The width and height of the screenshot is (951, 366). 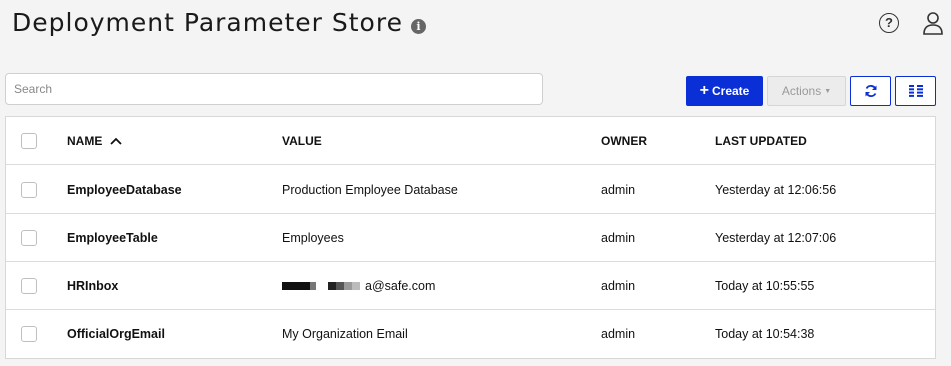 What do you see at coordinates (313, 237) in the screenshot?
I see `row-value: Employees` at bounding box center [313, 237].